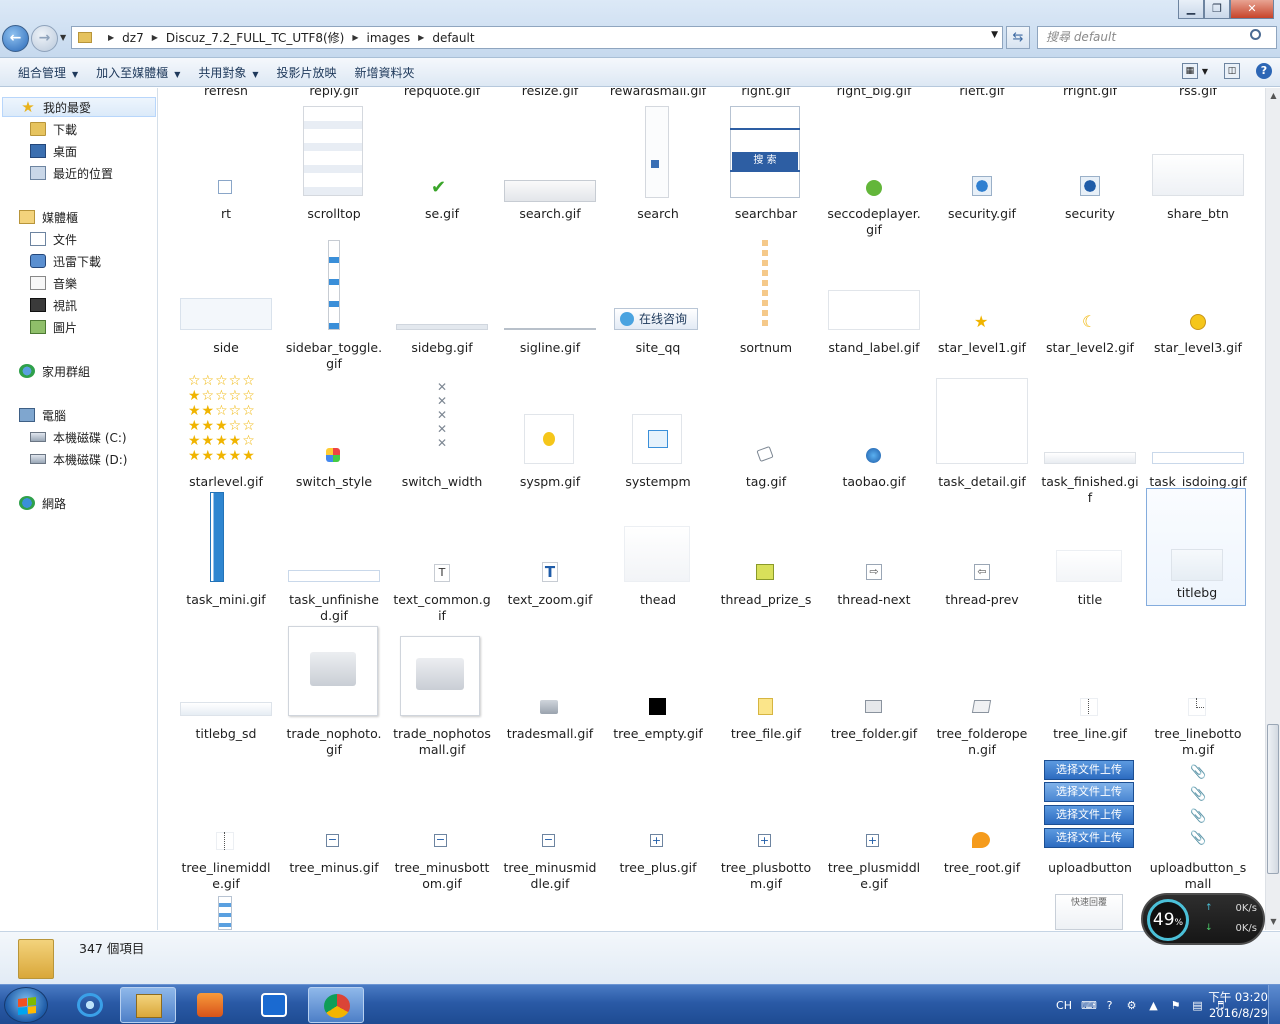  Describe the element at coordinates (766, 875) in the screenshot. I see `file-label: tree_plusbottom.gif` at that location.